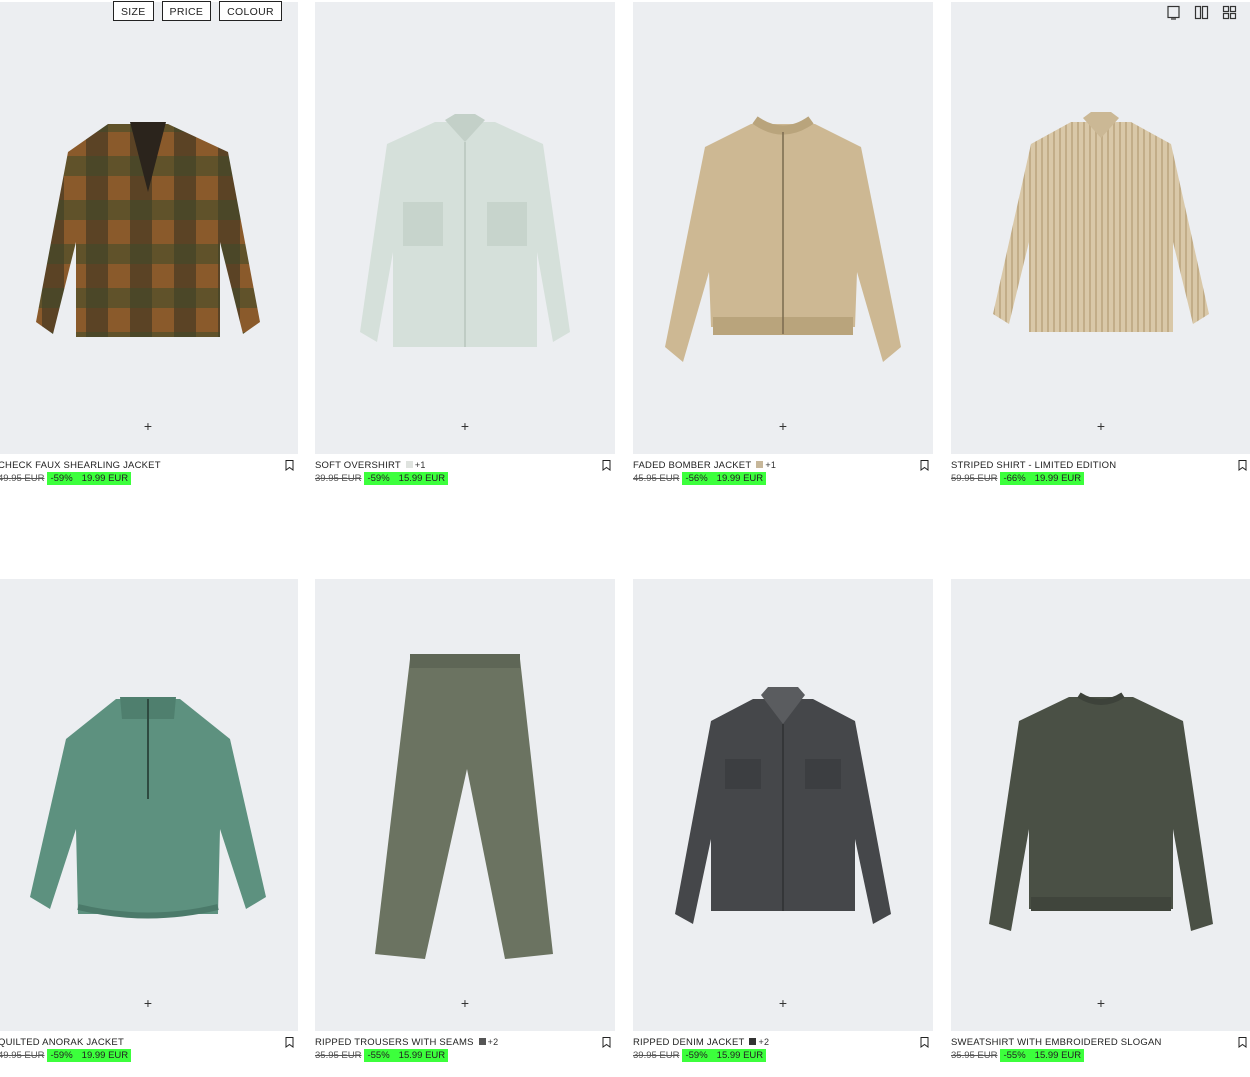 This screenshot has width=1250, height=1077. What do you see at coordinates (656, 478) in the screenshot?
I see `original-price: 45.95 EUR` at bounding box center [656, 478].